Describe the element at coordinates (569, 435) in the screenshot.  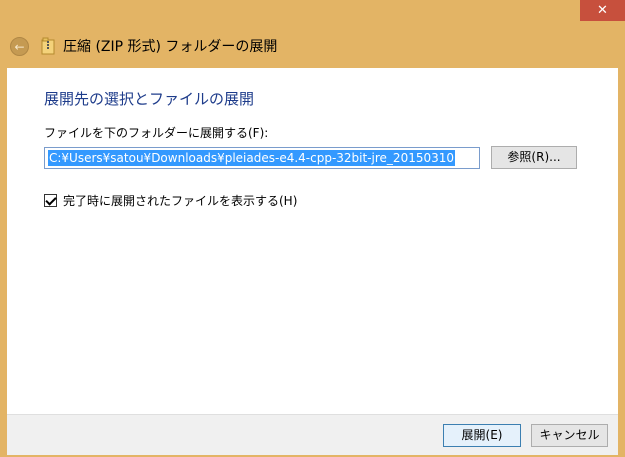
I see `cancel-button: キャンセル` at that location.